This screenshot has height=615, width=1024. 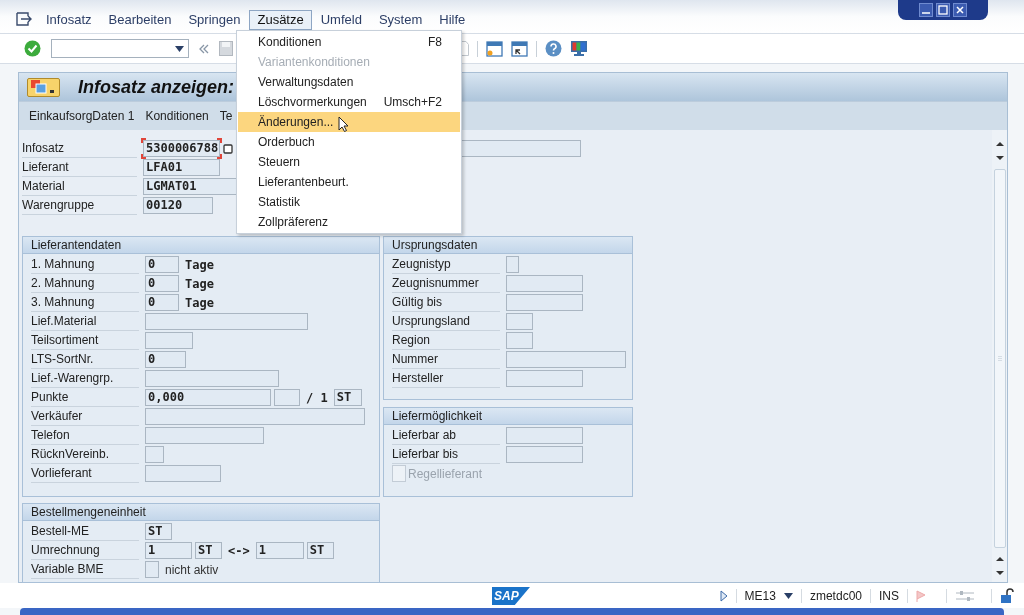 I want to click on input-field: LGMAT01, so click(x=190, y=186).